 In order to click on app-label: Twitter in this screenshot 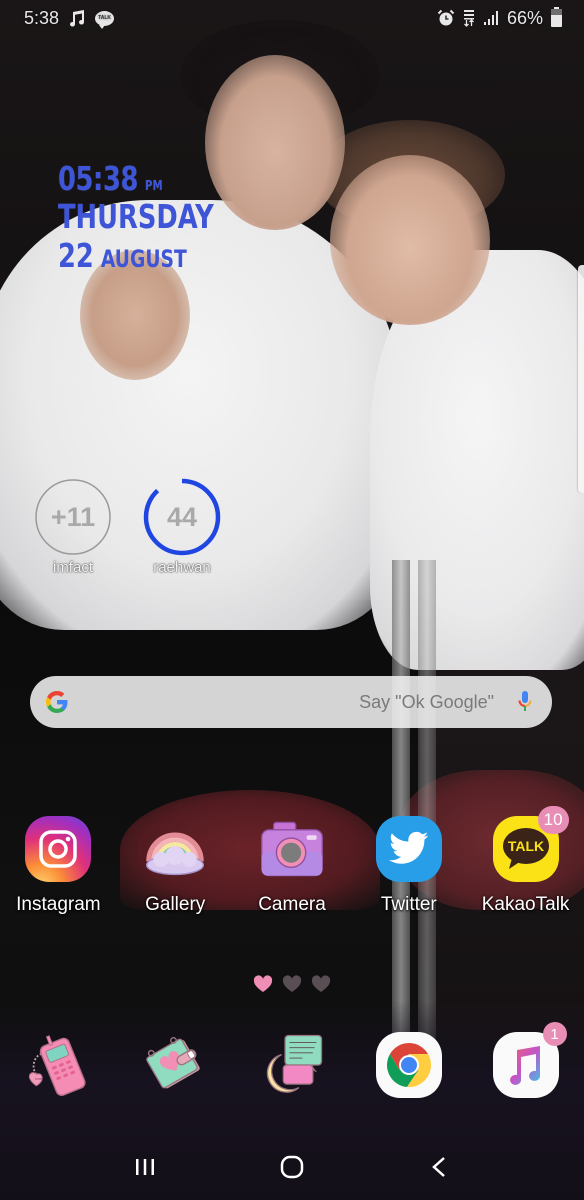, I will do `click(408, 904)`.